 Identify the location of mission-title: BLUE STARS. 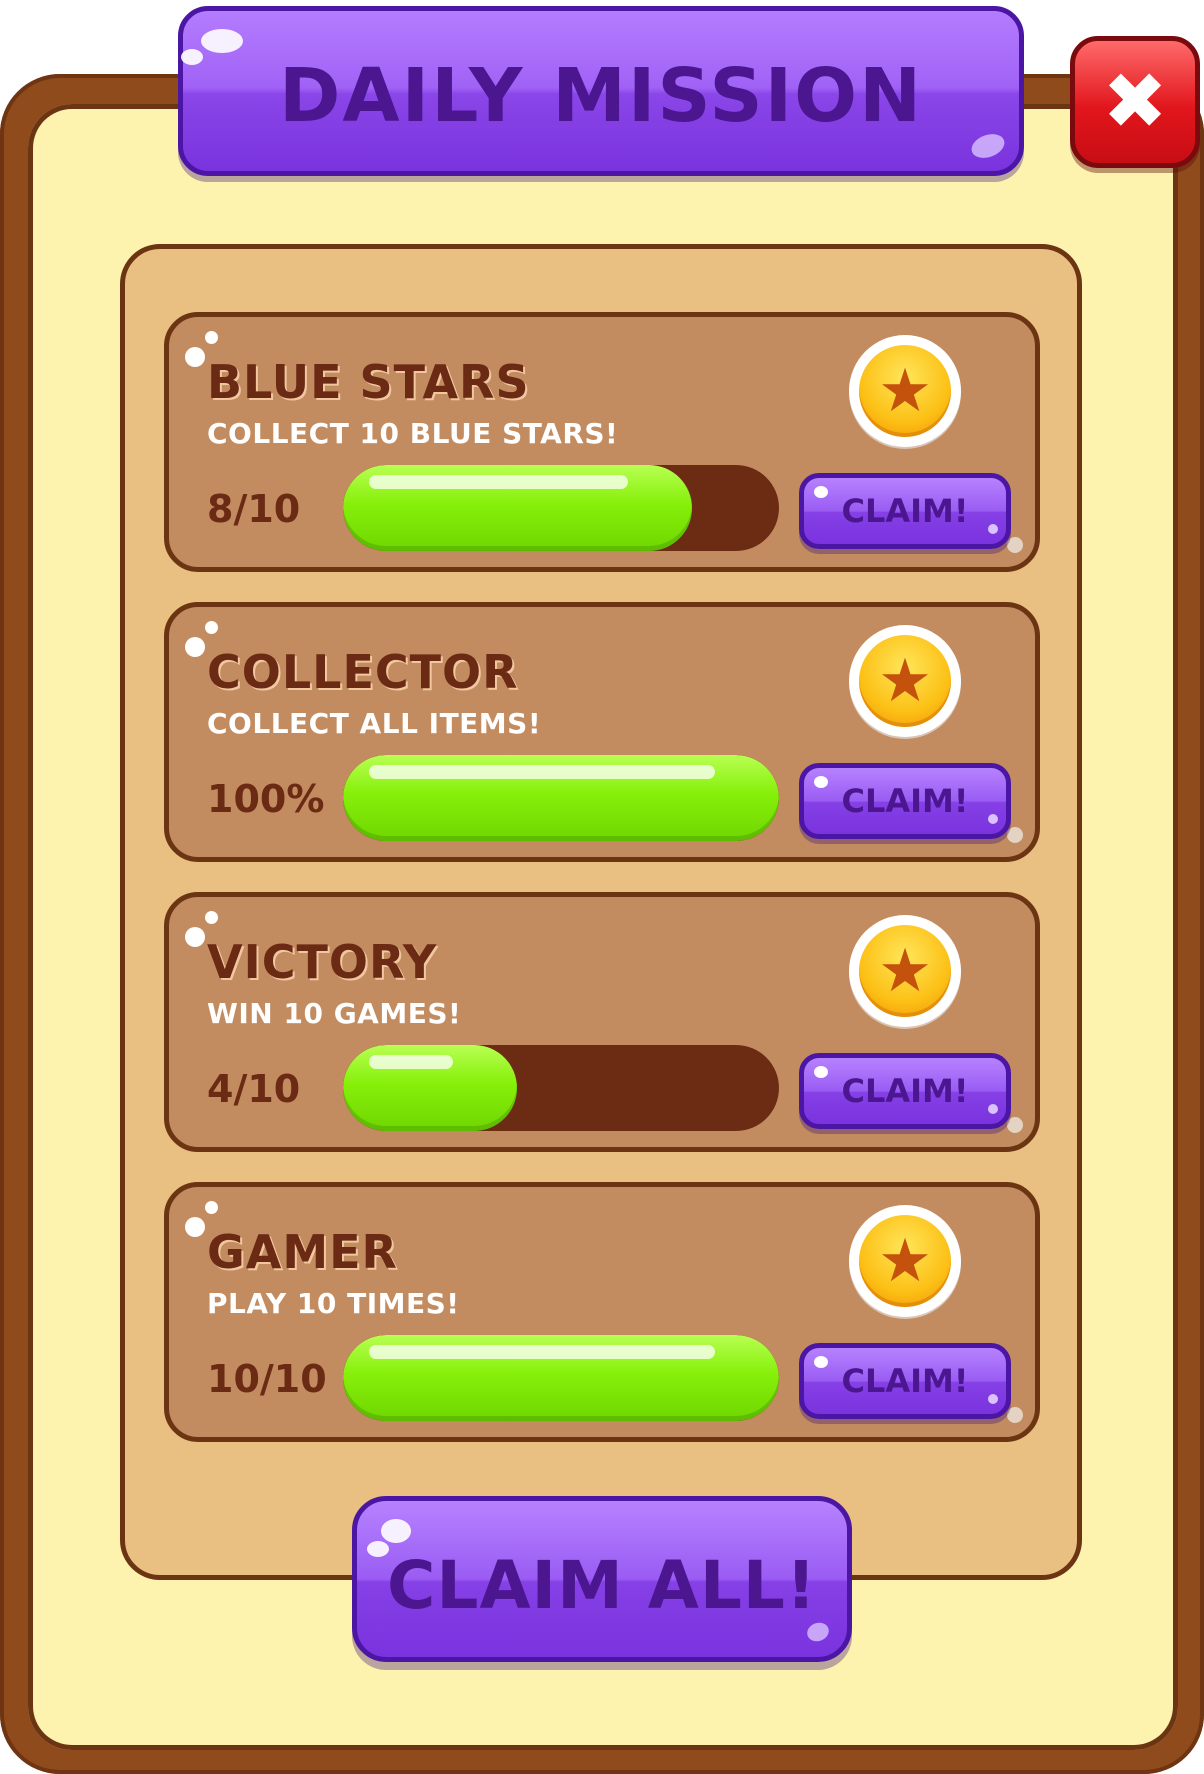
(368, 382).